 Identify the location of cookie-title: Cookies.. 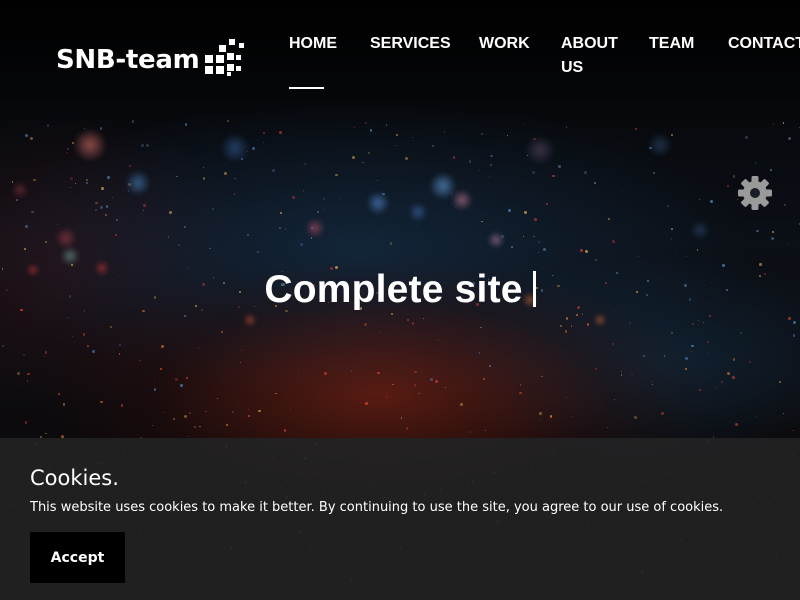
(74, 478).